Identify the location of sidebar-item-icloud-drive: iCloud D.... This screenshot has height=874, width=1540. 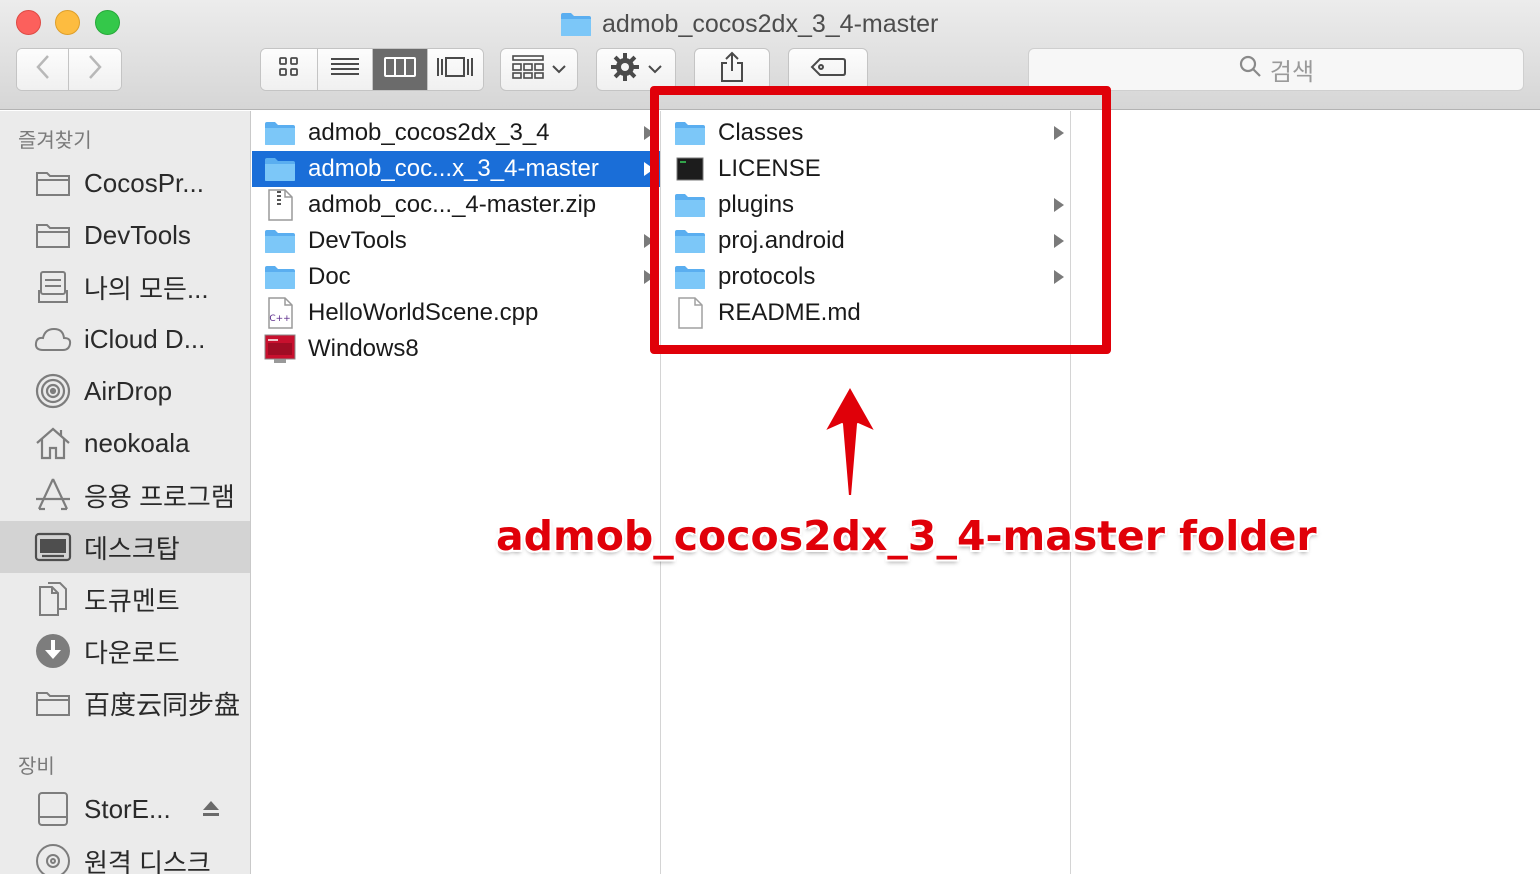
(125, 339).